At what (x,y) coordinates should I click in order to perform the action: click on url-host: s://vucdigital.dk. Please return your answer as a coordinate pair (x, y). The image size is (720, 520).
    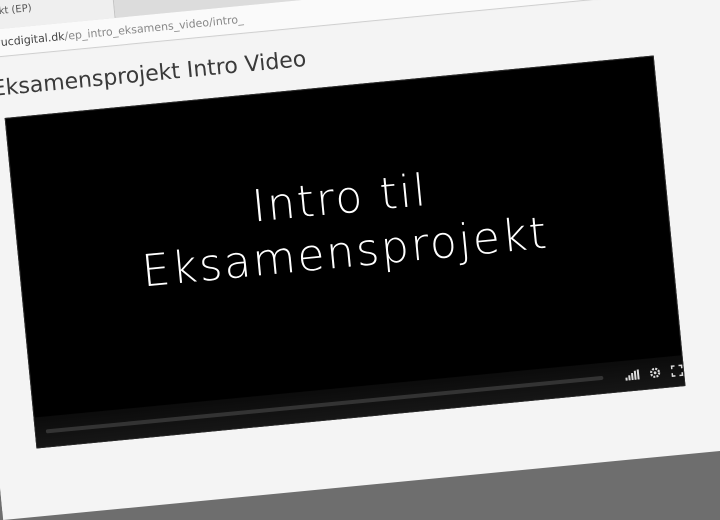
    Looking at the image, I should click on (32, 40).